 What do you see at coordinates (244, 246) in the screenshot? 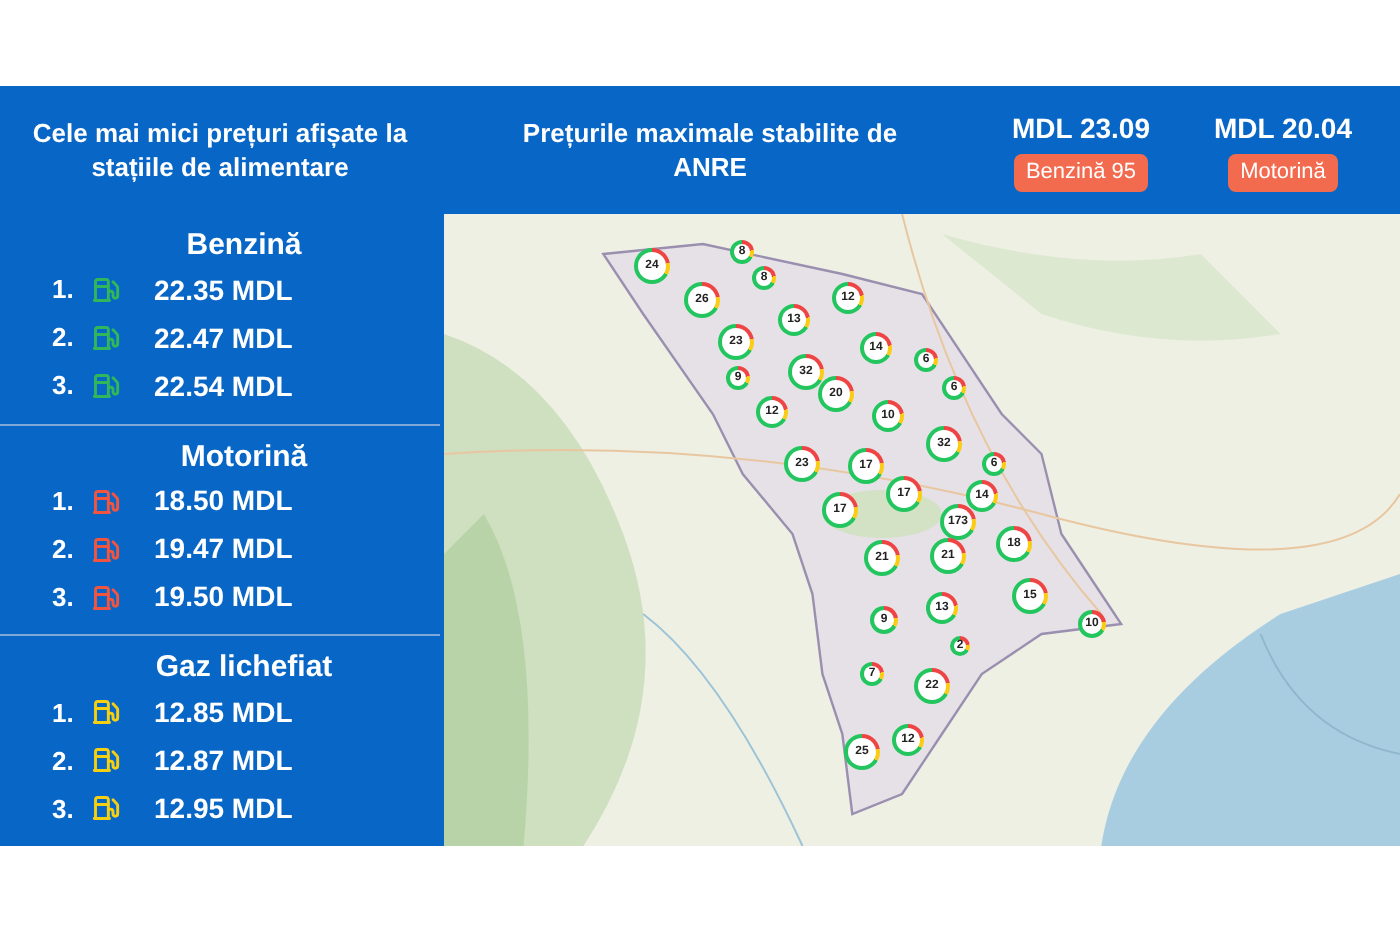
I see `fuel-title: Benzină` at bounding box center [244, 246].